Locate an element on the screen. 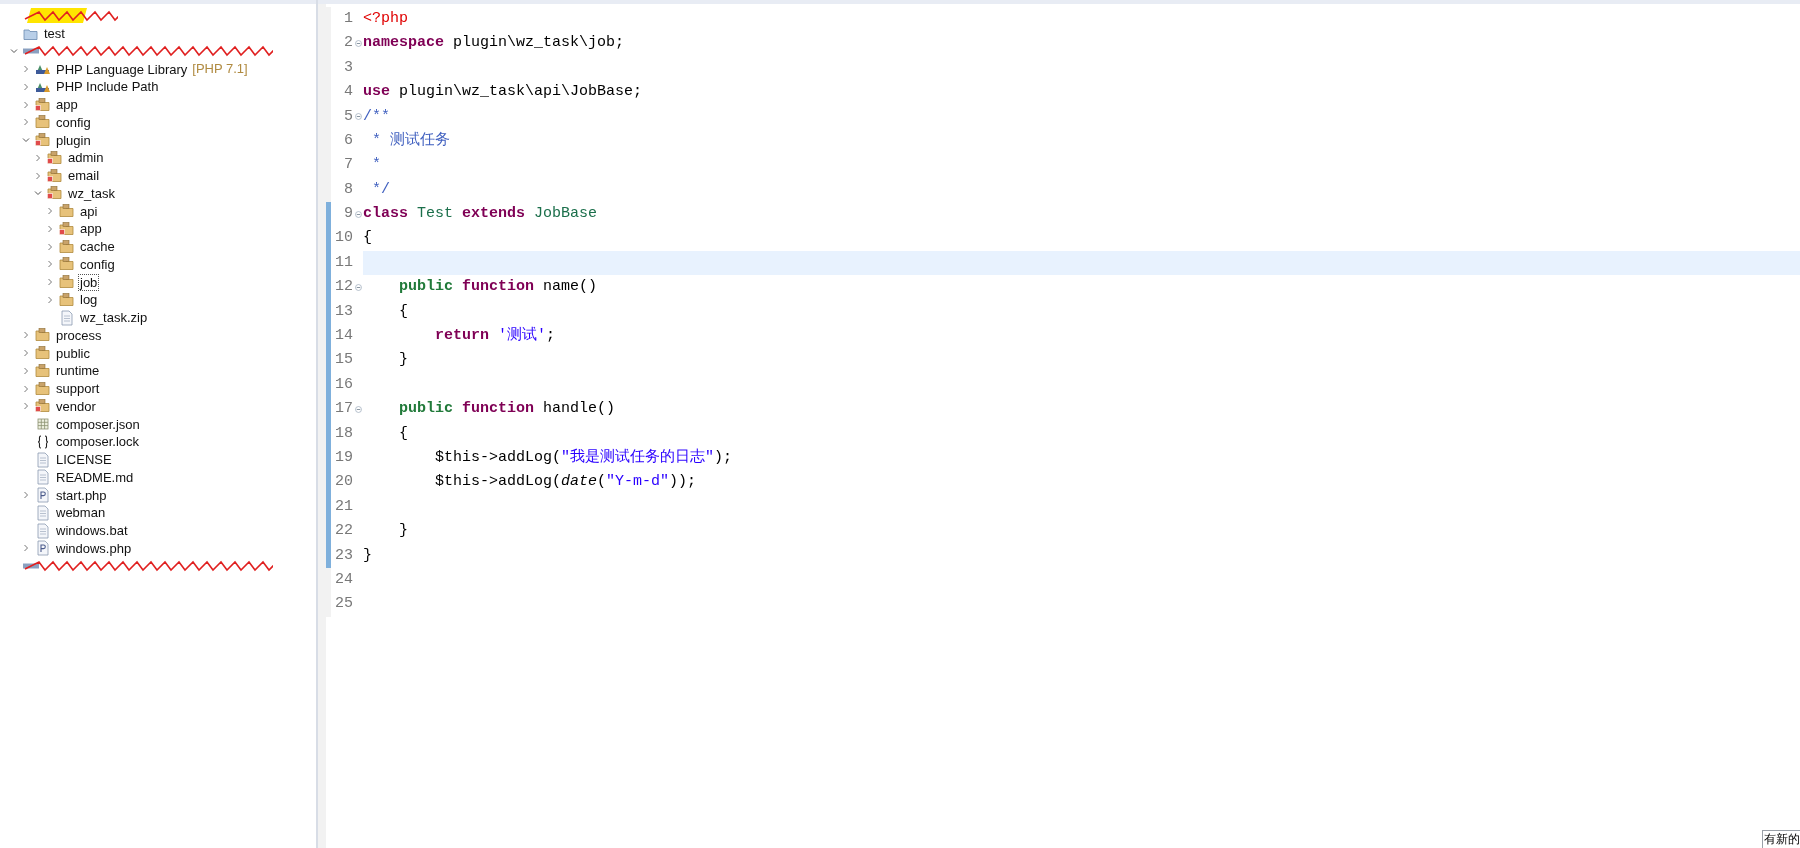 The height and width of the screenshot is (848, 1800). tree-item-label: runtime is located at coordinates (78, 371).